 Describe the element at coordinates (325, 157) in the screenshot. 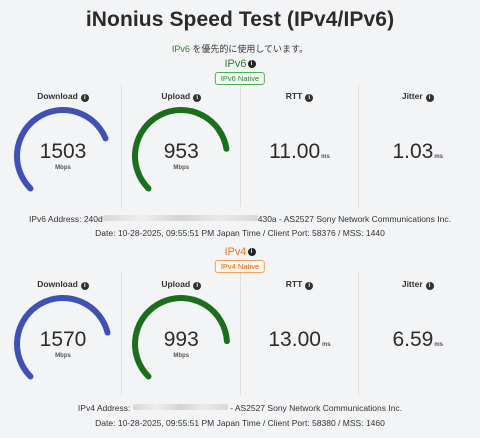

I see `ipv6-rtt-unit: ms` at that location.